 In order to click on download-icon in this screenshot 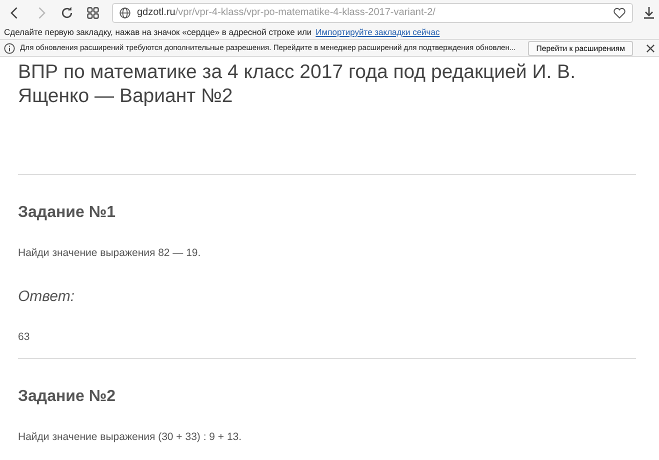, I will do `click(649, 13)`.